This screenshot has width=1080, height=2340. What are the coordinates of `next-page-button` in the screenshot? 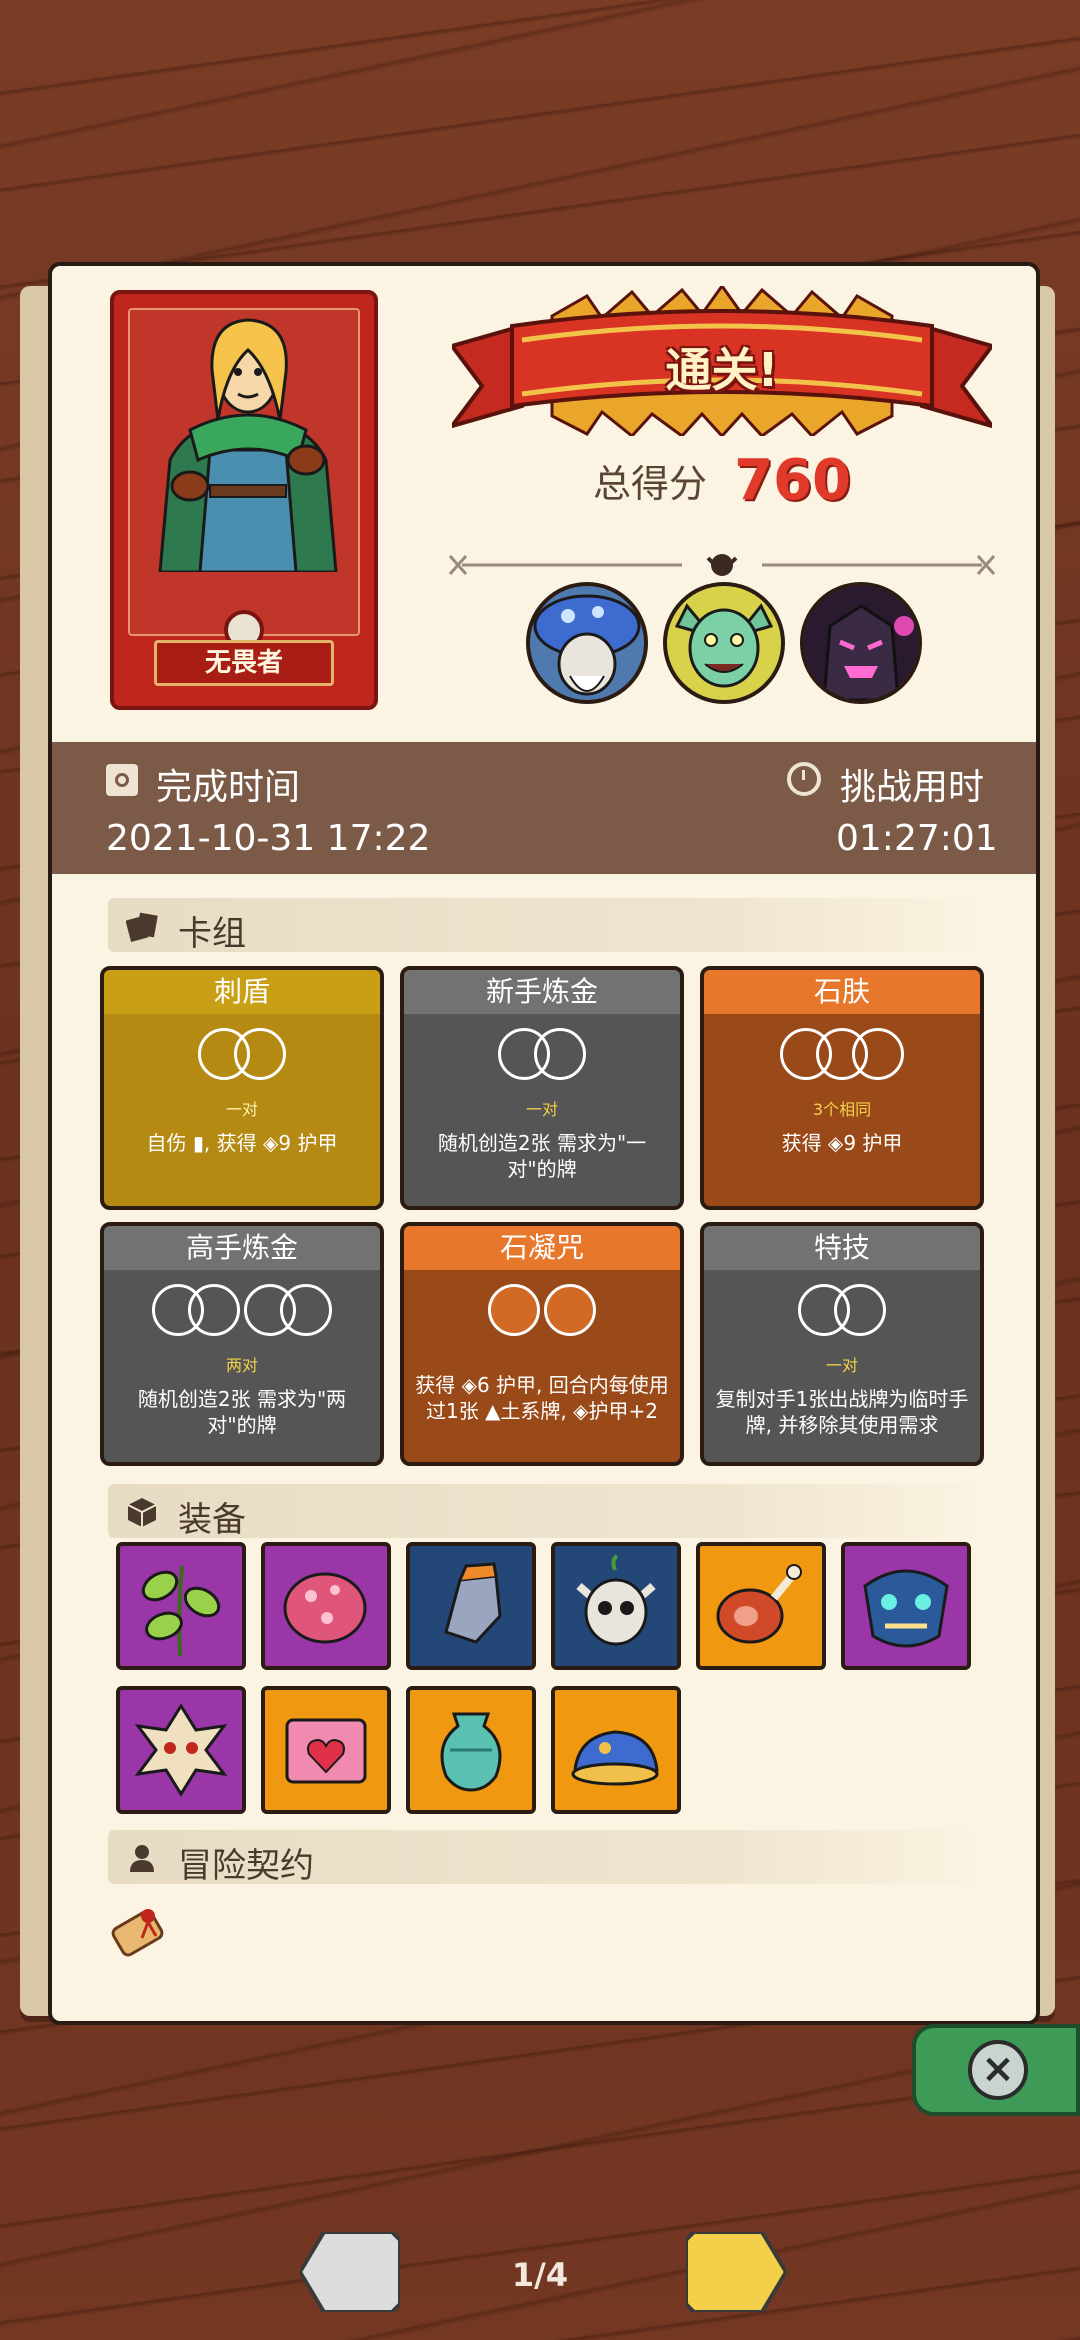 It's located at (736, 2272).